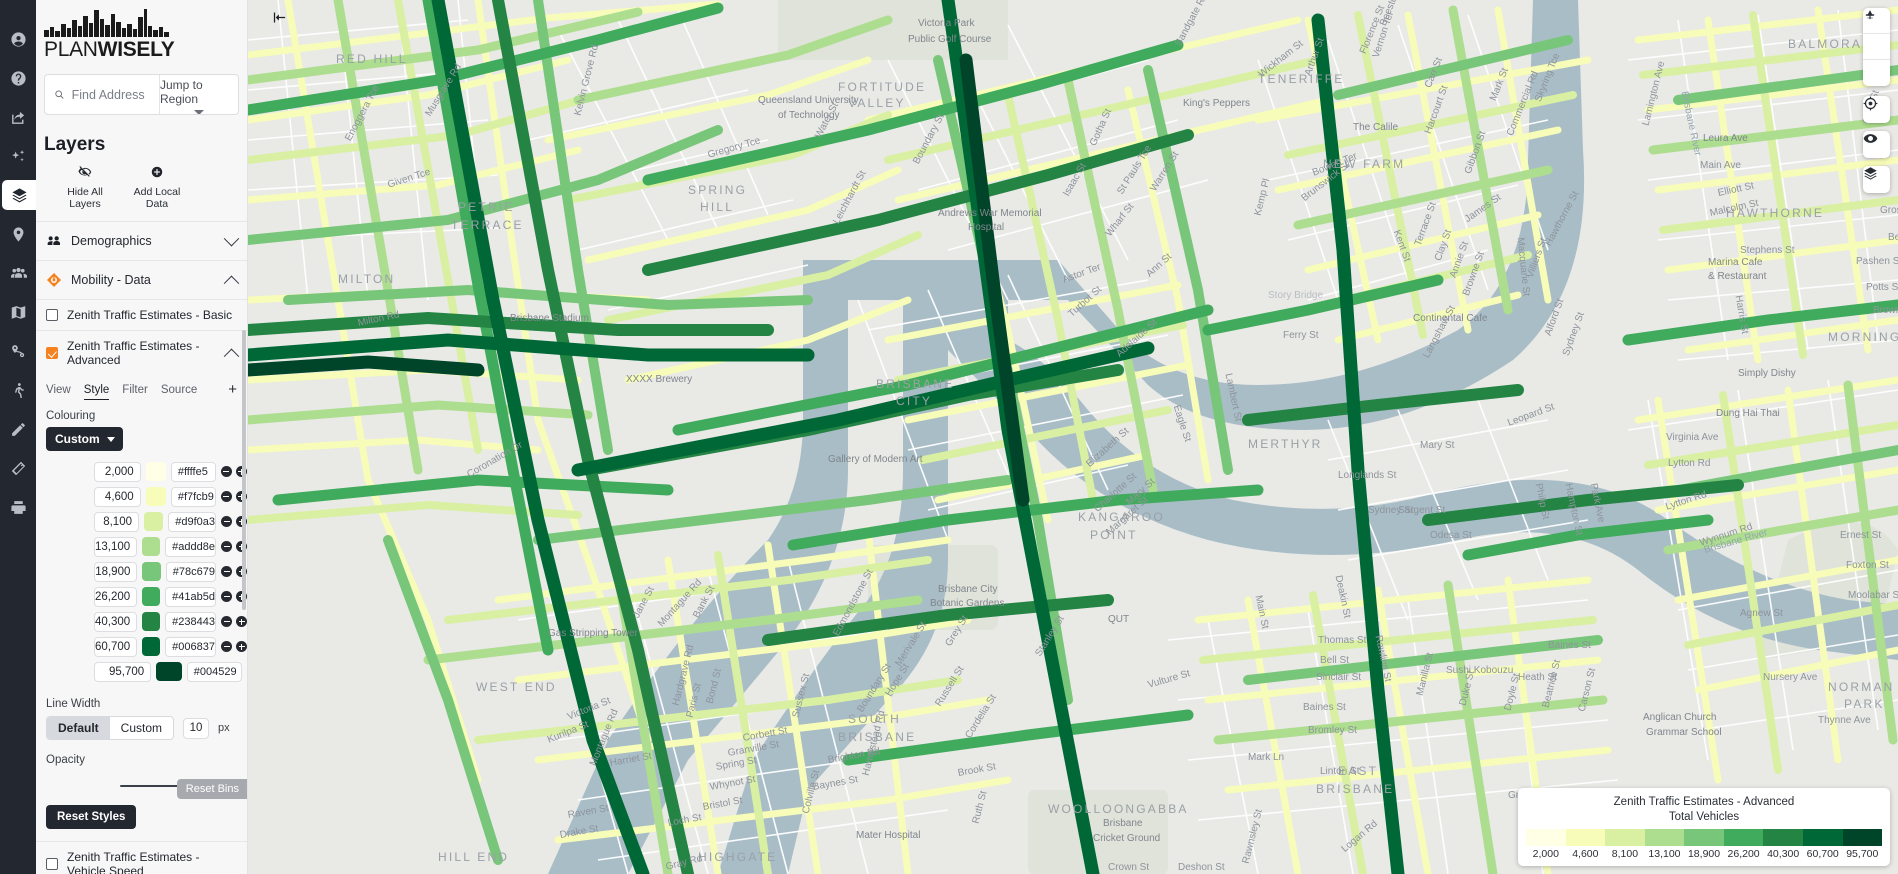 This screenshot has width=1898, height=874. Describe the element at coordinates (116, 546) in the screenshot. I see `bin-value-input: 13,100` at that location.